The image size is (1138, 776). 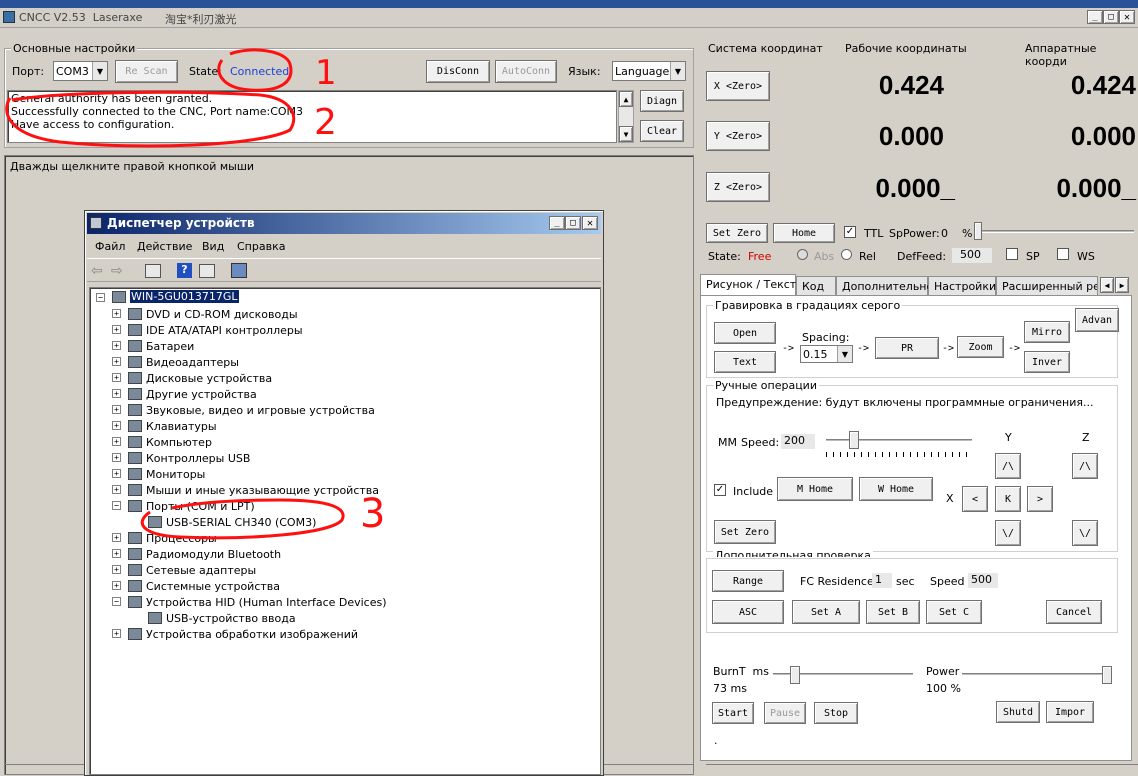 I want to click on annotation-2: 2, so click(x=325, y=122).